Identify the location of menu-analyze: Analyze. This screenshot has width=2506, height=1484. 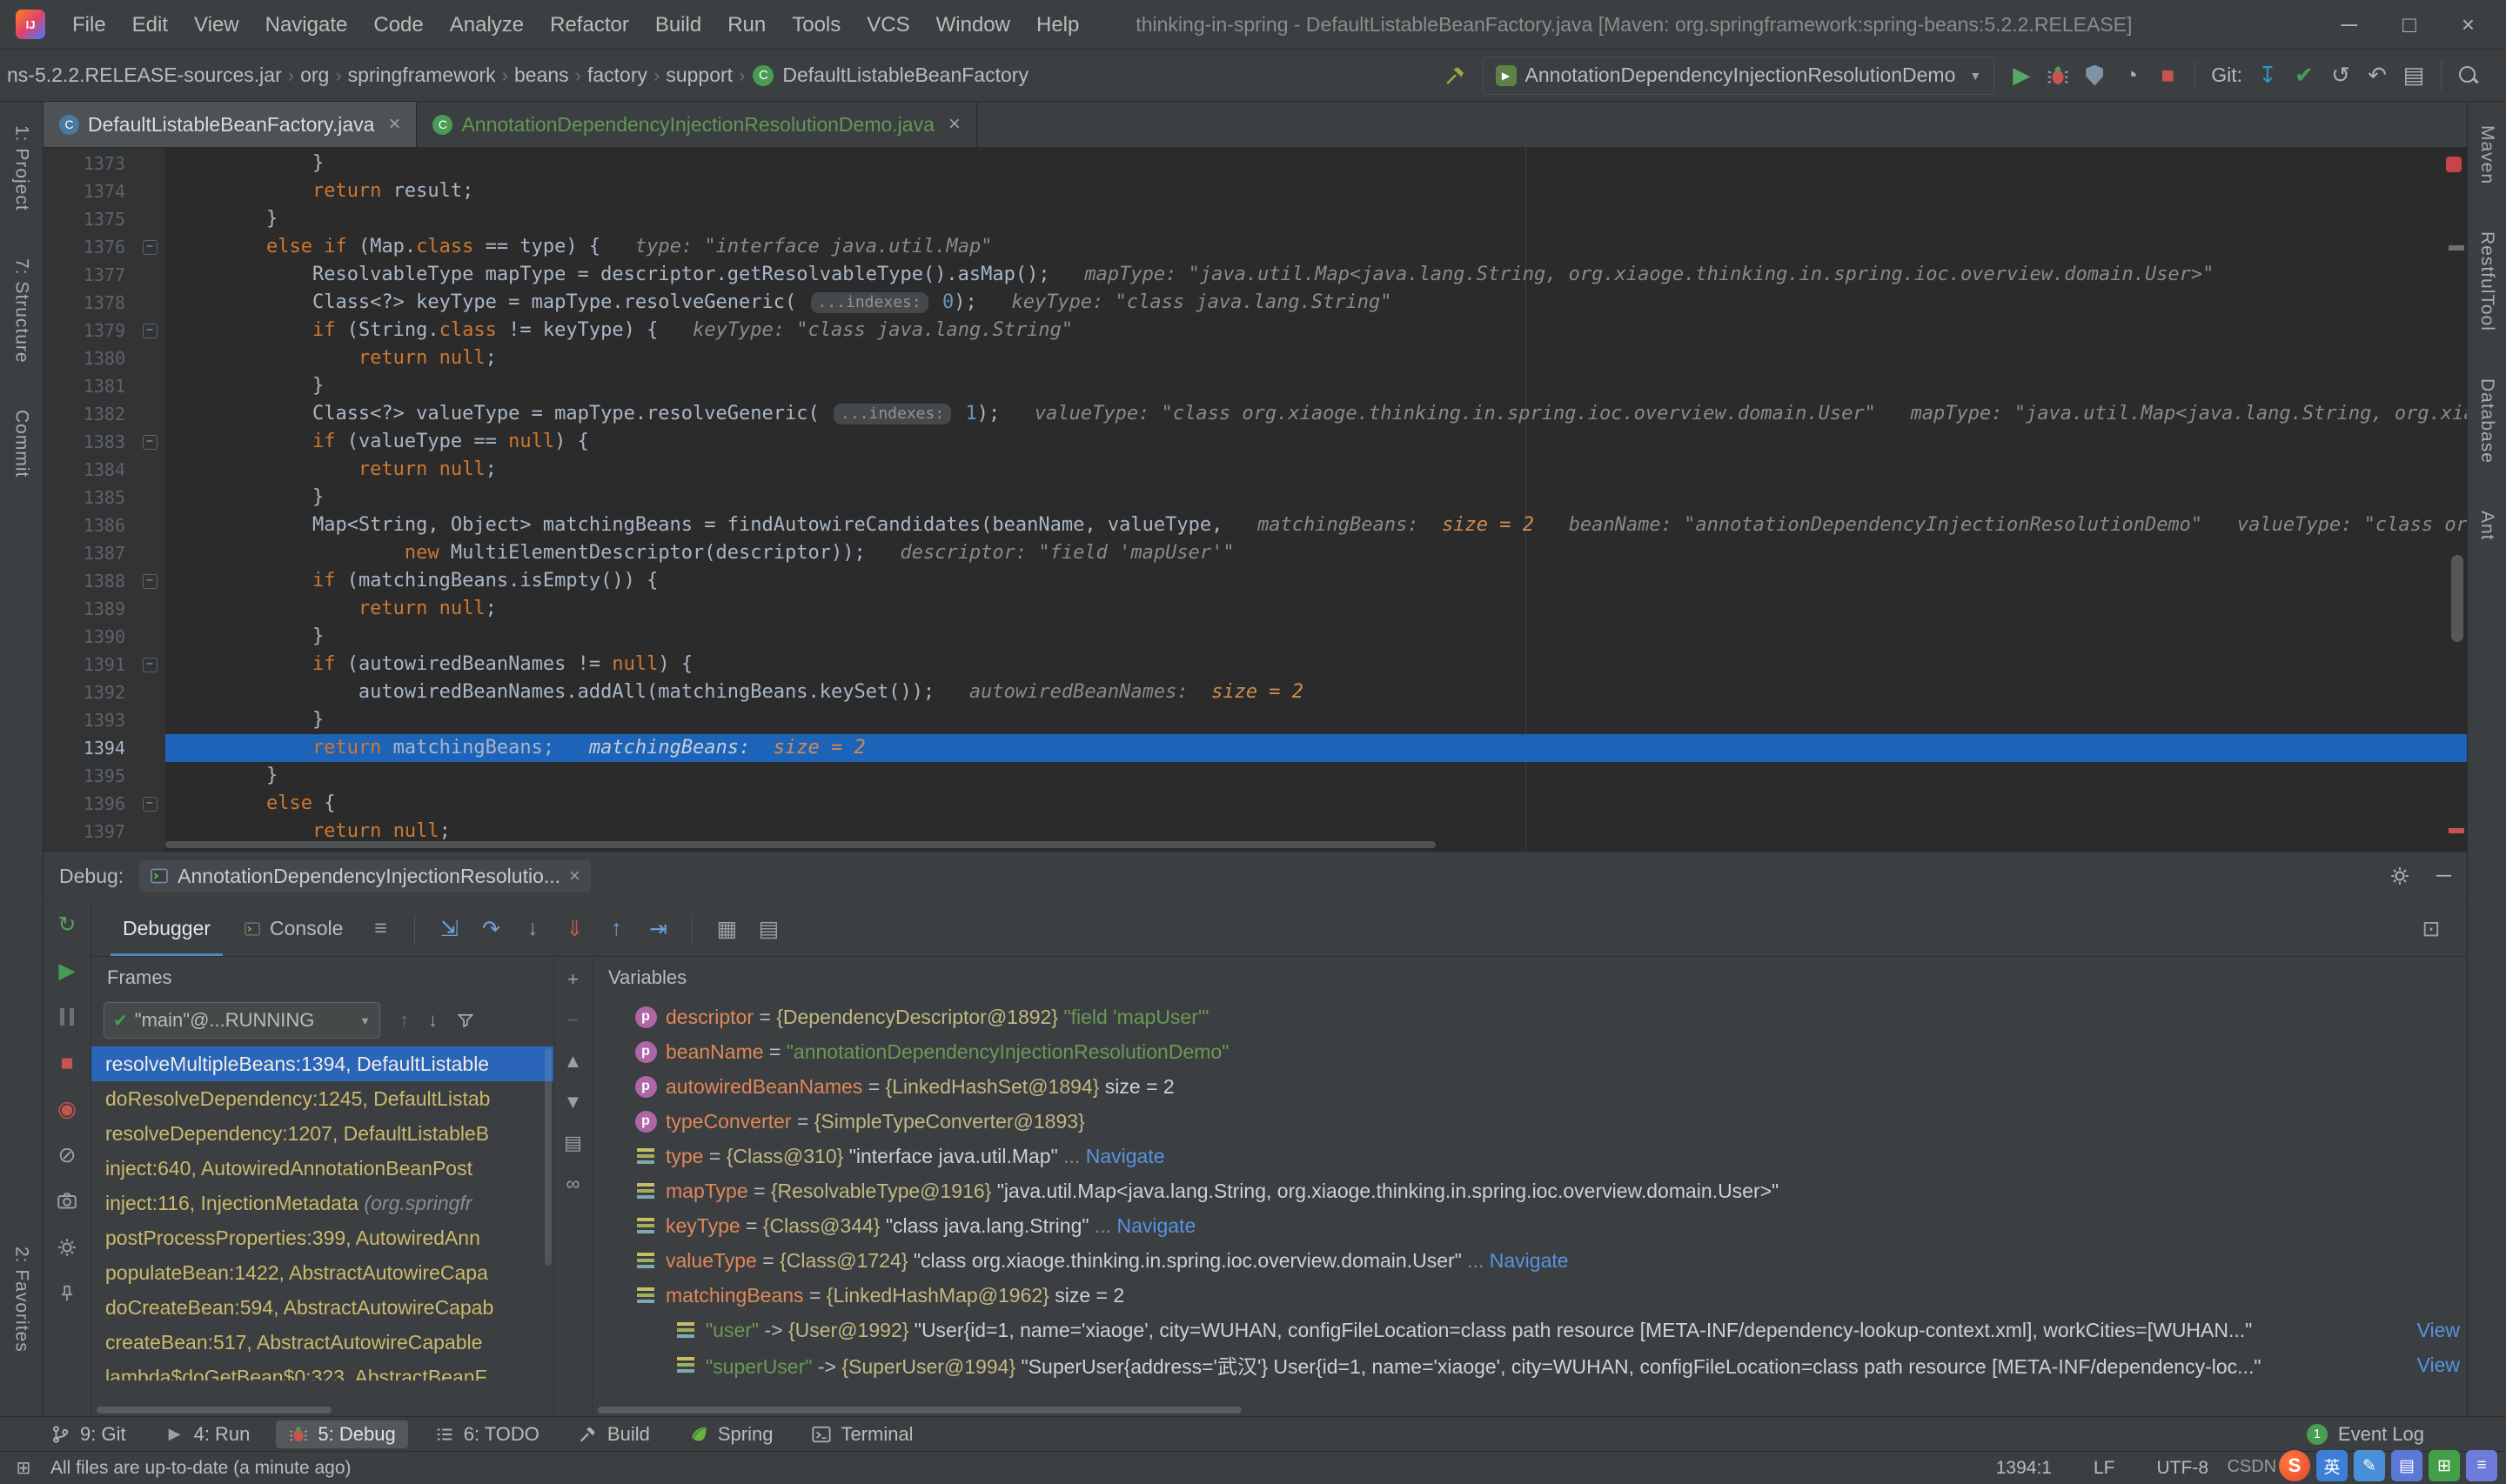
(487, 25).